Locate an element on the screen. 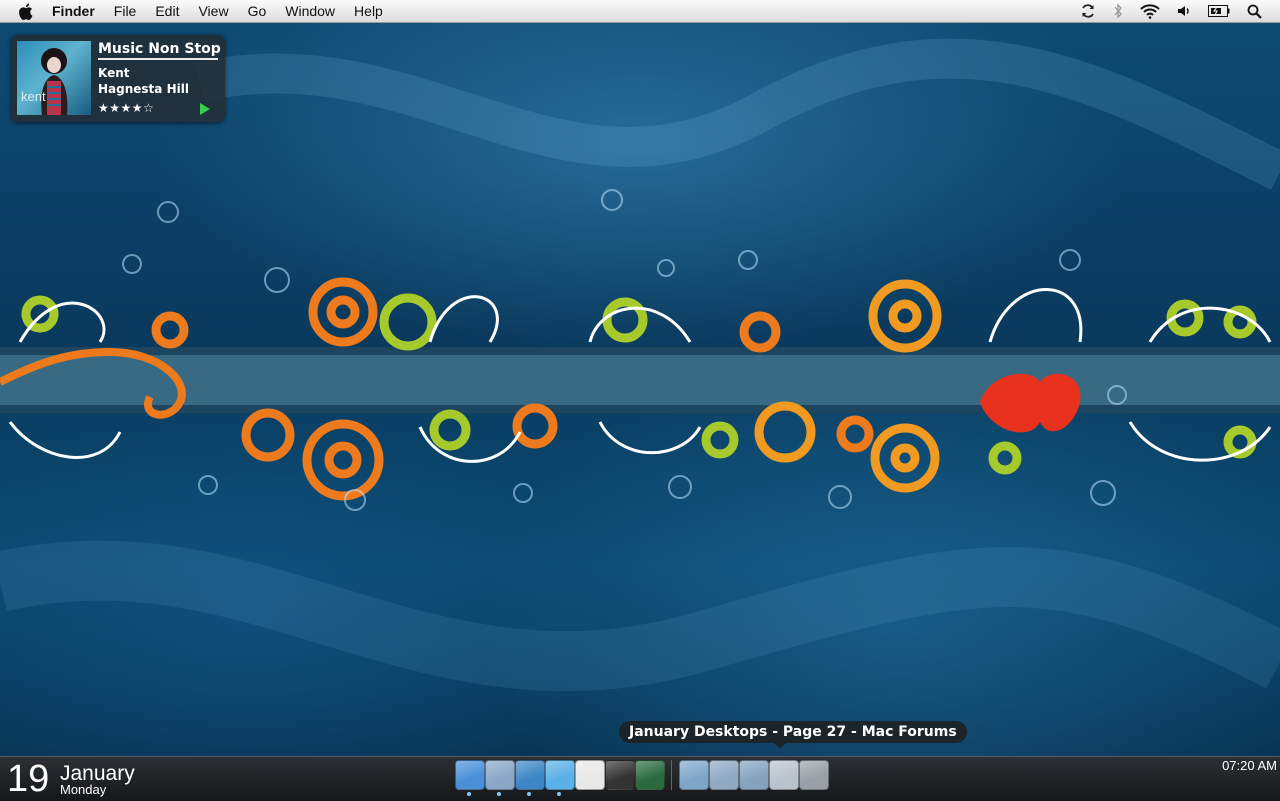  play-icon is located at coordinates (205, 109).